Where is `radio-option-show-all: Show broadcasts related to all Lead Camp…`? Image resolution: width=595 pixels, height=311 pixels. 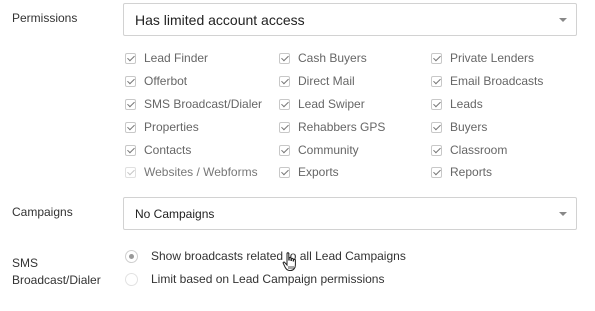
radio-option-show-all: Show broadcasts related to all Lead Camp… is located at coordinates (265, 256).